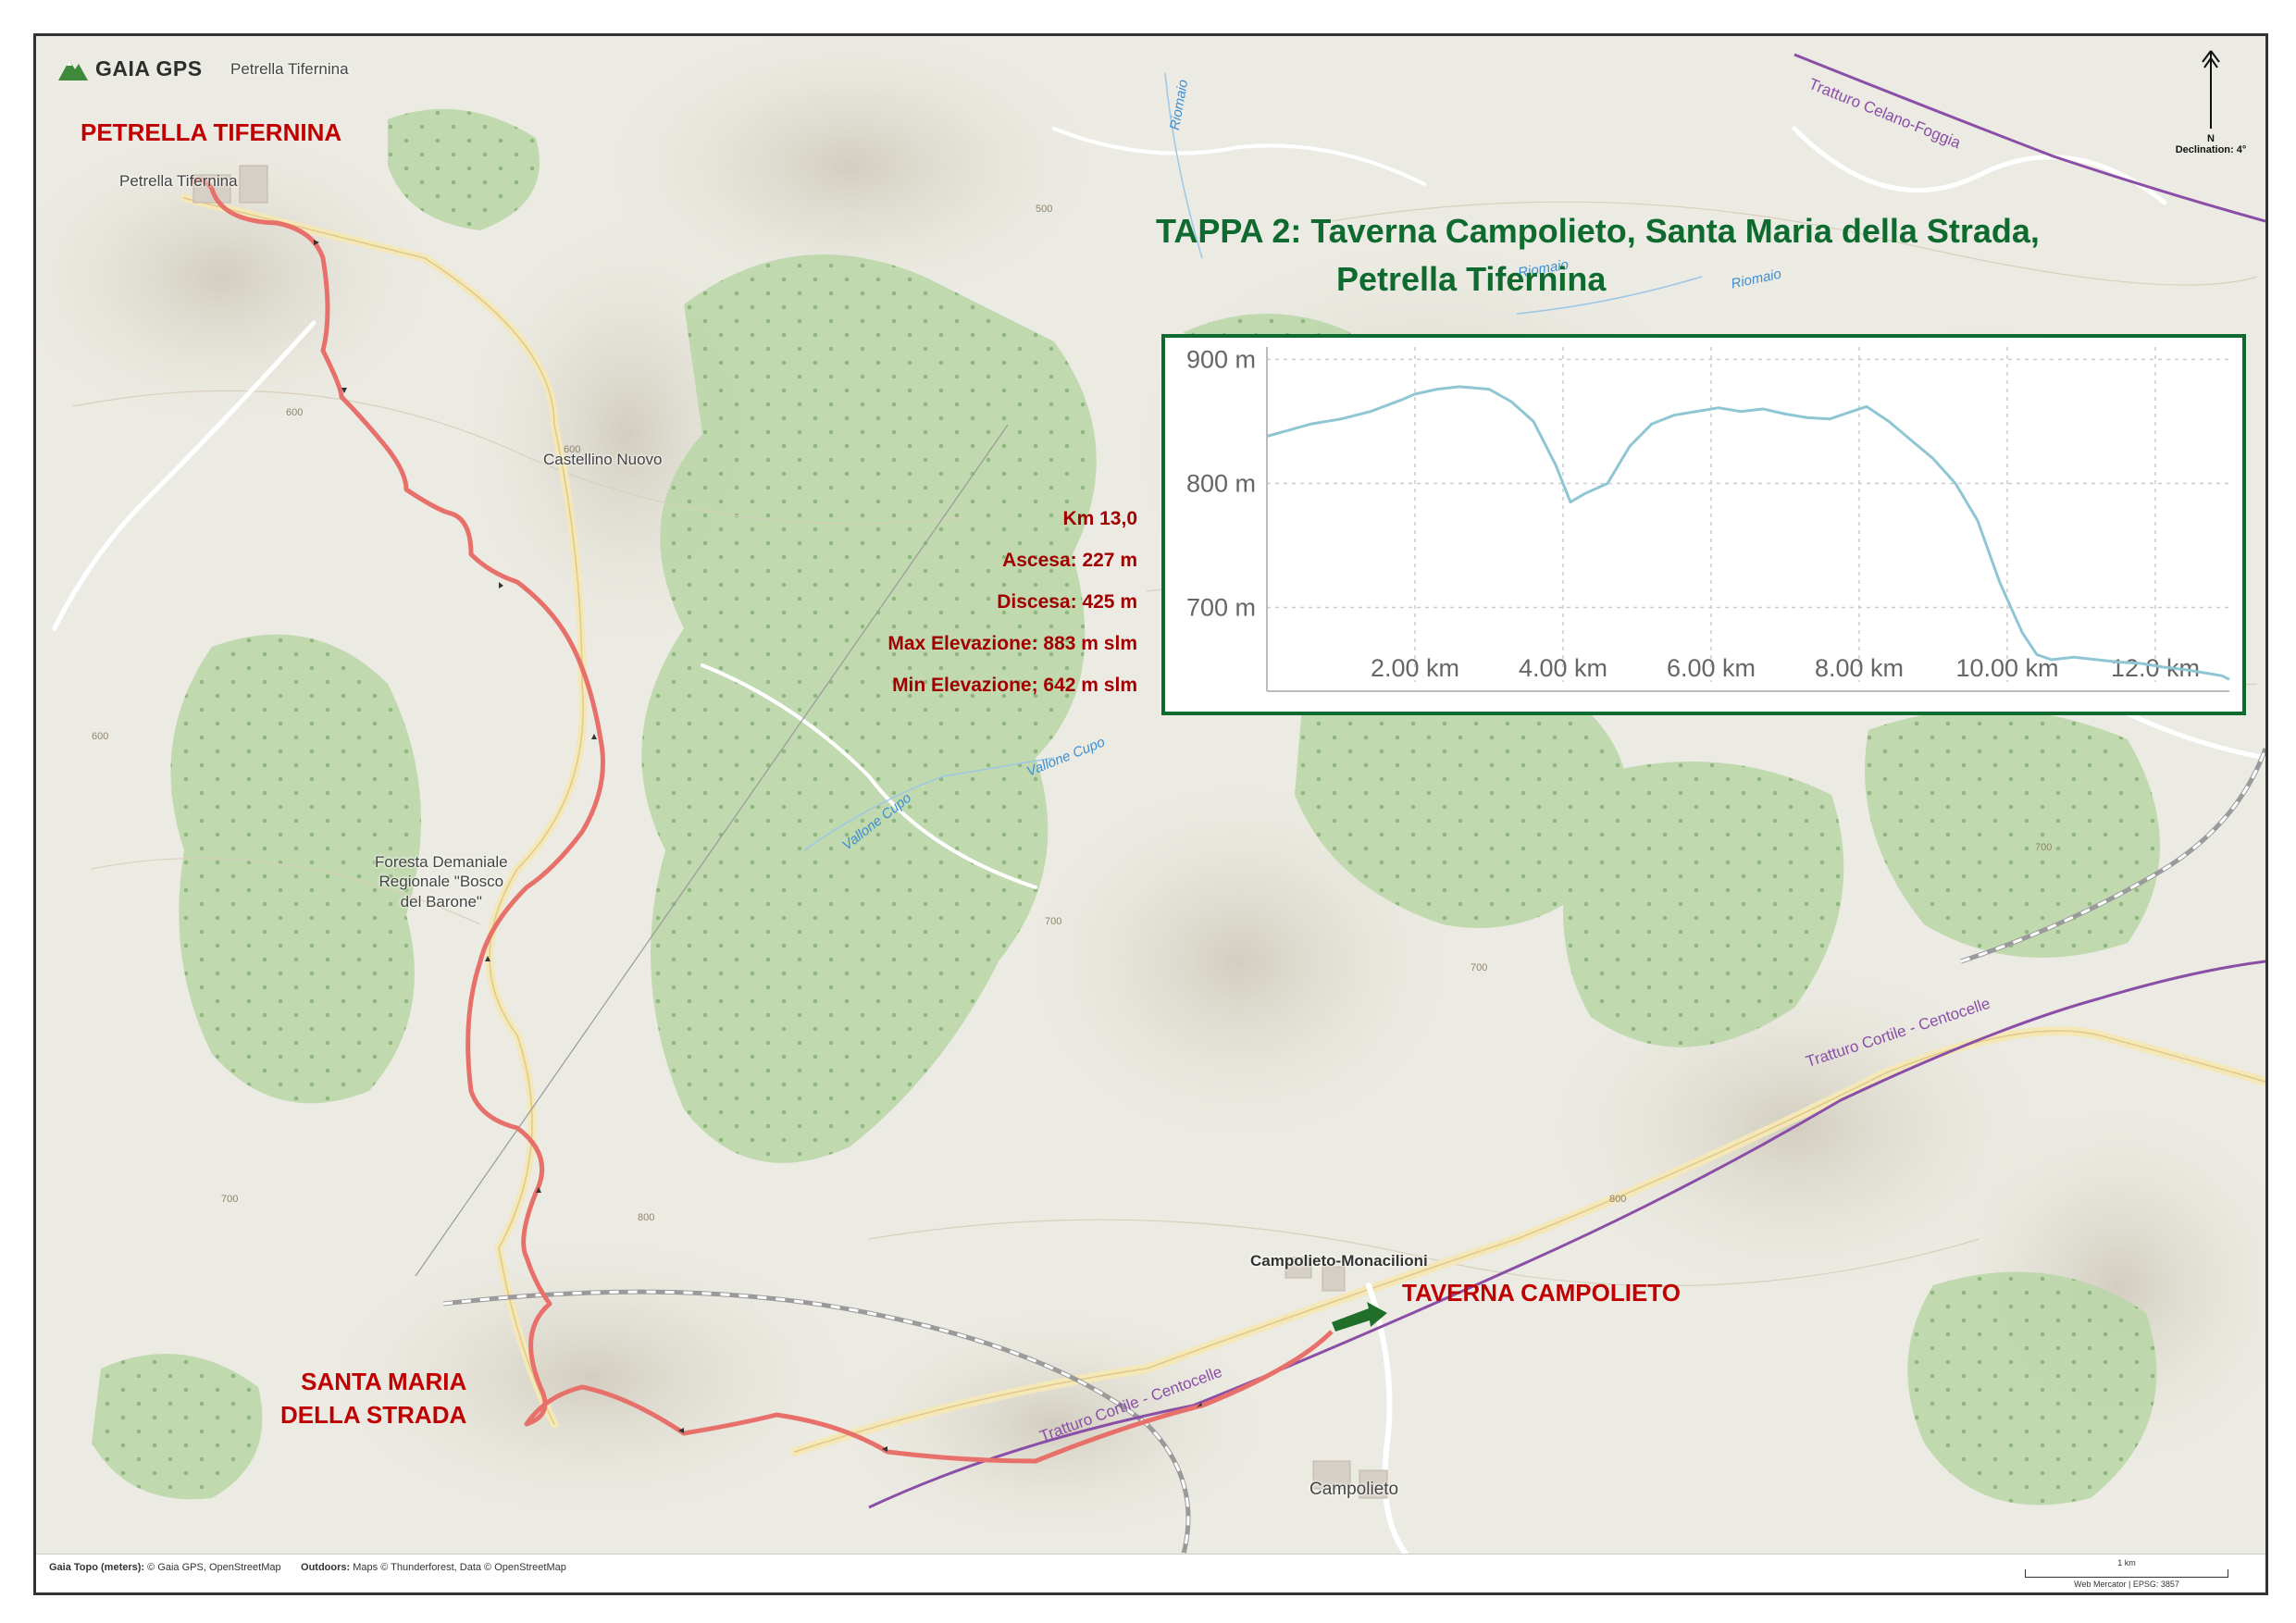  I want to click on x-tick-label: 4.00 km, so click(1563, 668).